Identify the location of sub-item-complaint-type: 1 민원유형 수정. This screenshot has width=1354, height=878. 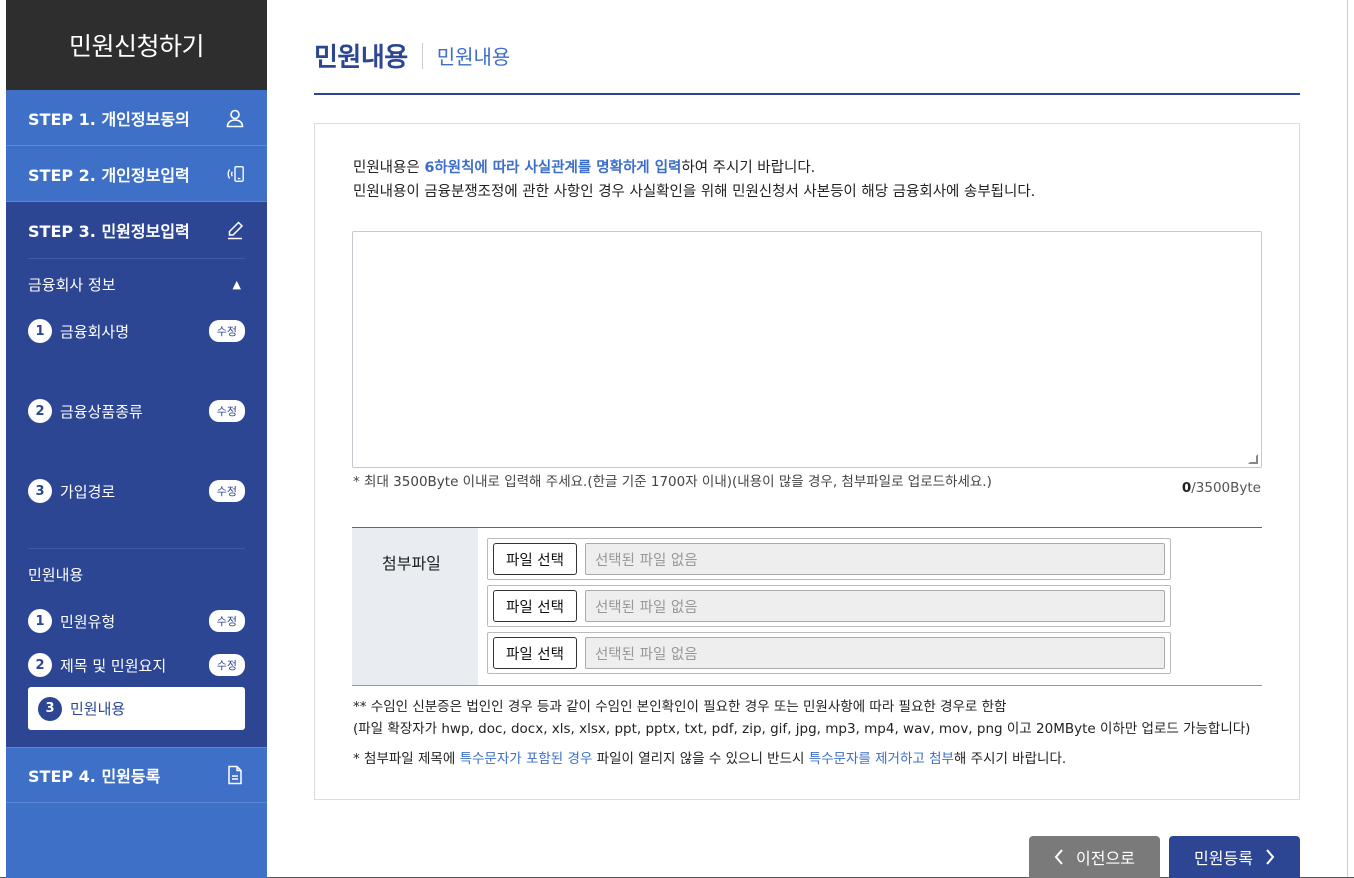
(136, 621).